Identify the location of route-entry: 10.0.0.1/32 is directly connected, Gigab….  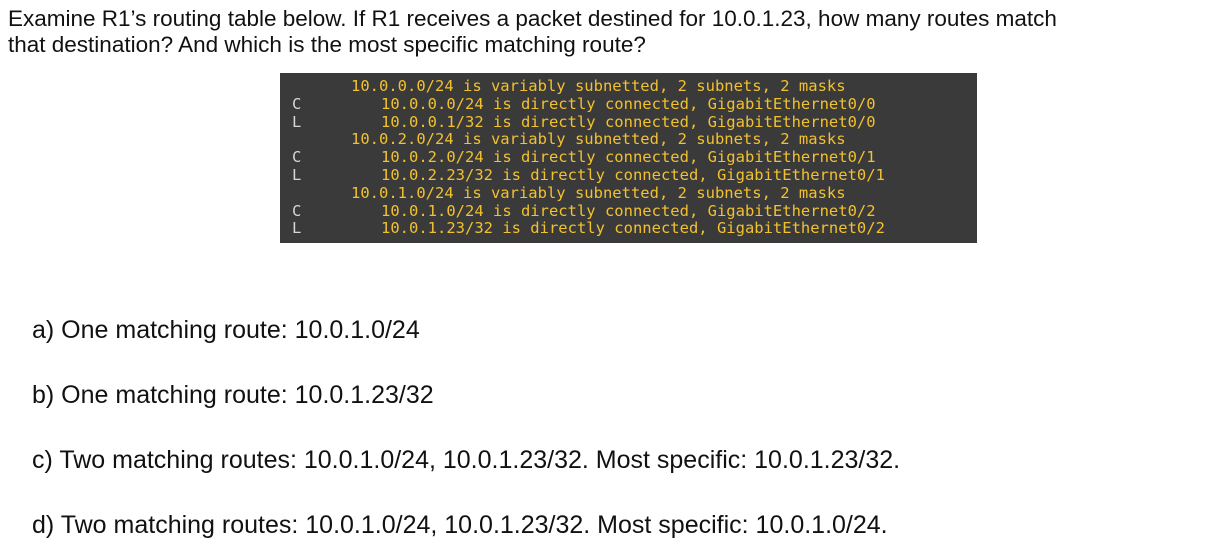
(628, 121).